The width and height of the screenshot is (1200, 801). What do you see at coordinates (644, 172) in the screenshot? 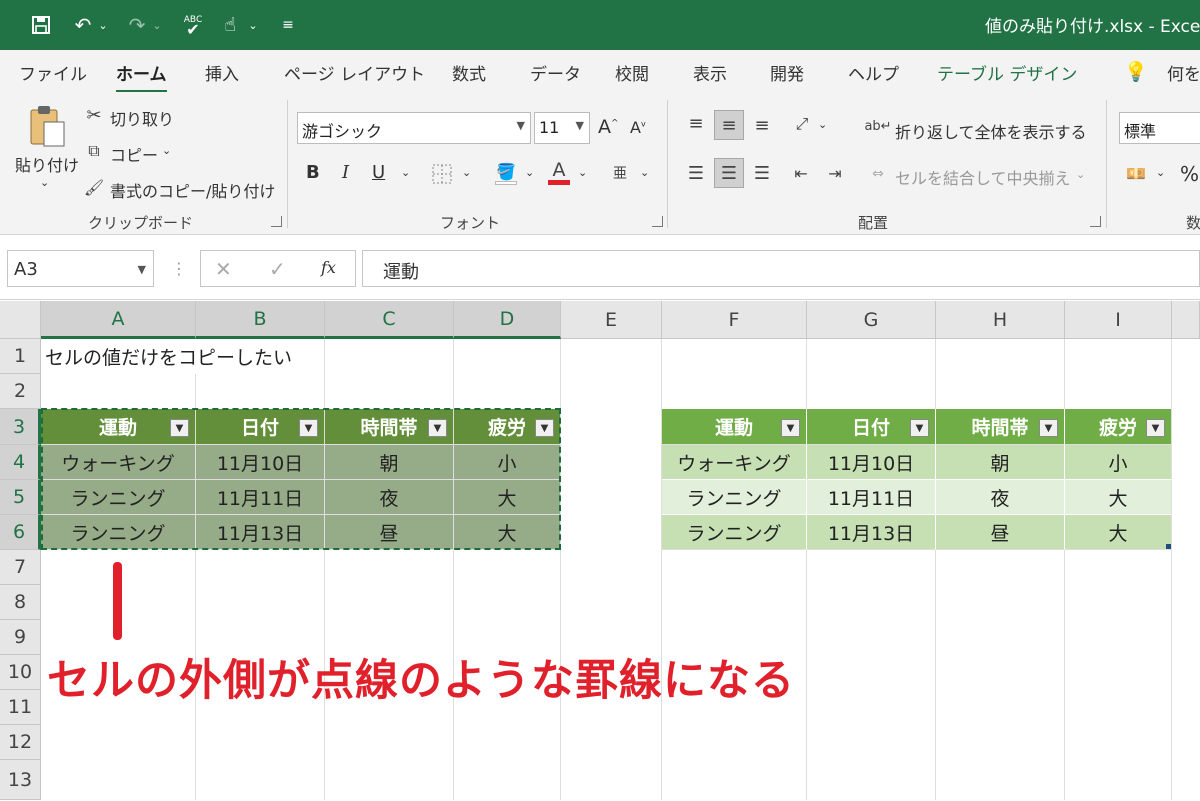
I see `phonetic-dropdown-icon: ⌄` at bounding box center [644, 172].